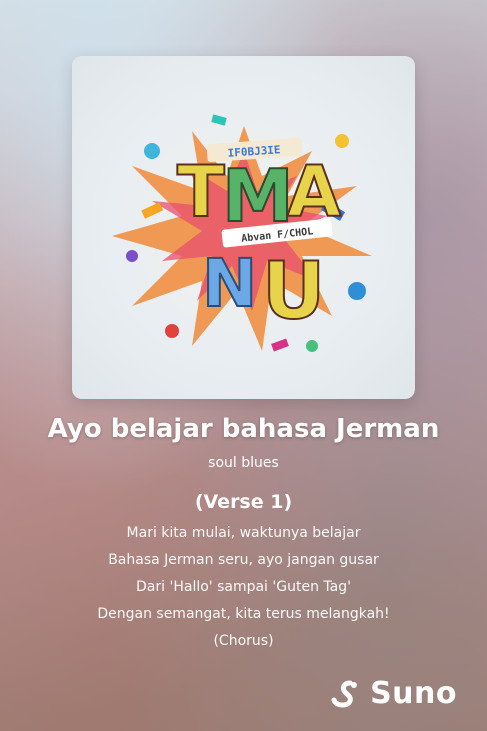 Image resolution: width=487 pixels, height=731 pixels. What do you see at coordinates (243, 502) in the screenshot?
I see `lyrics-heading: (Verse 1)` at bounding box center [243, 502].